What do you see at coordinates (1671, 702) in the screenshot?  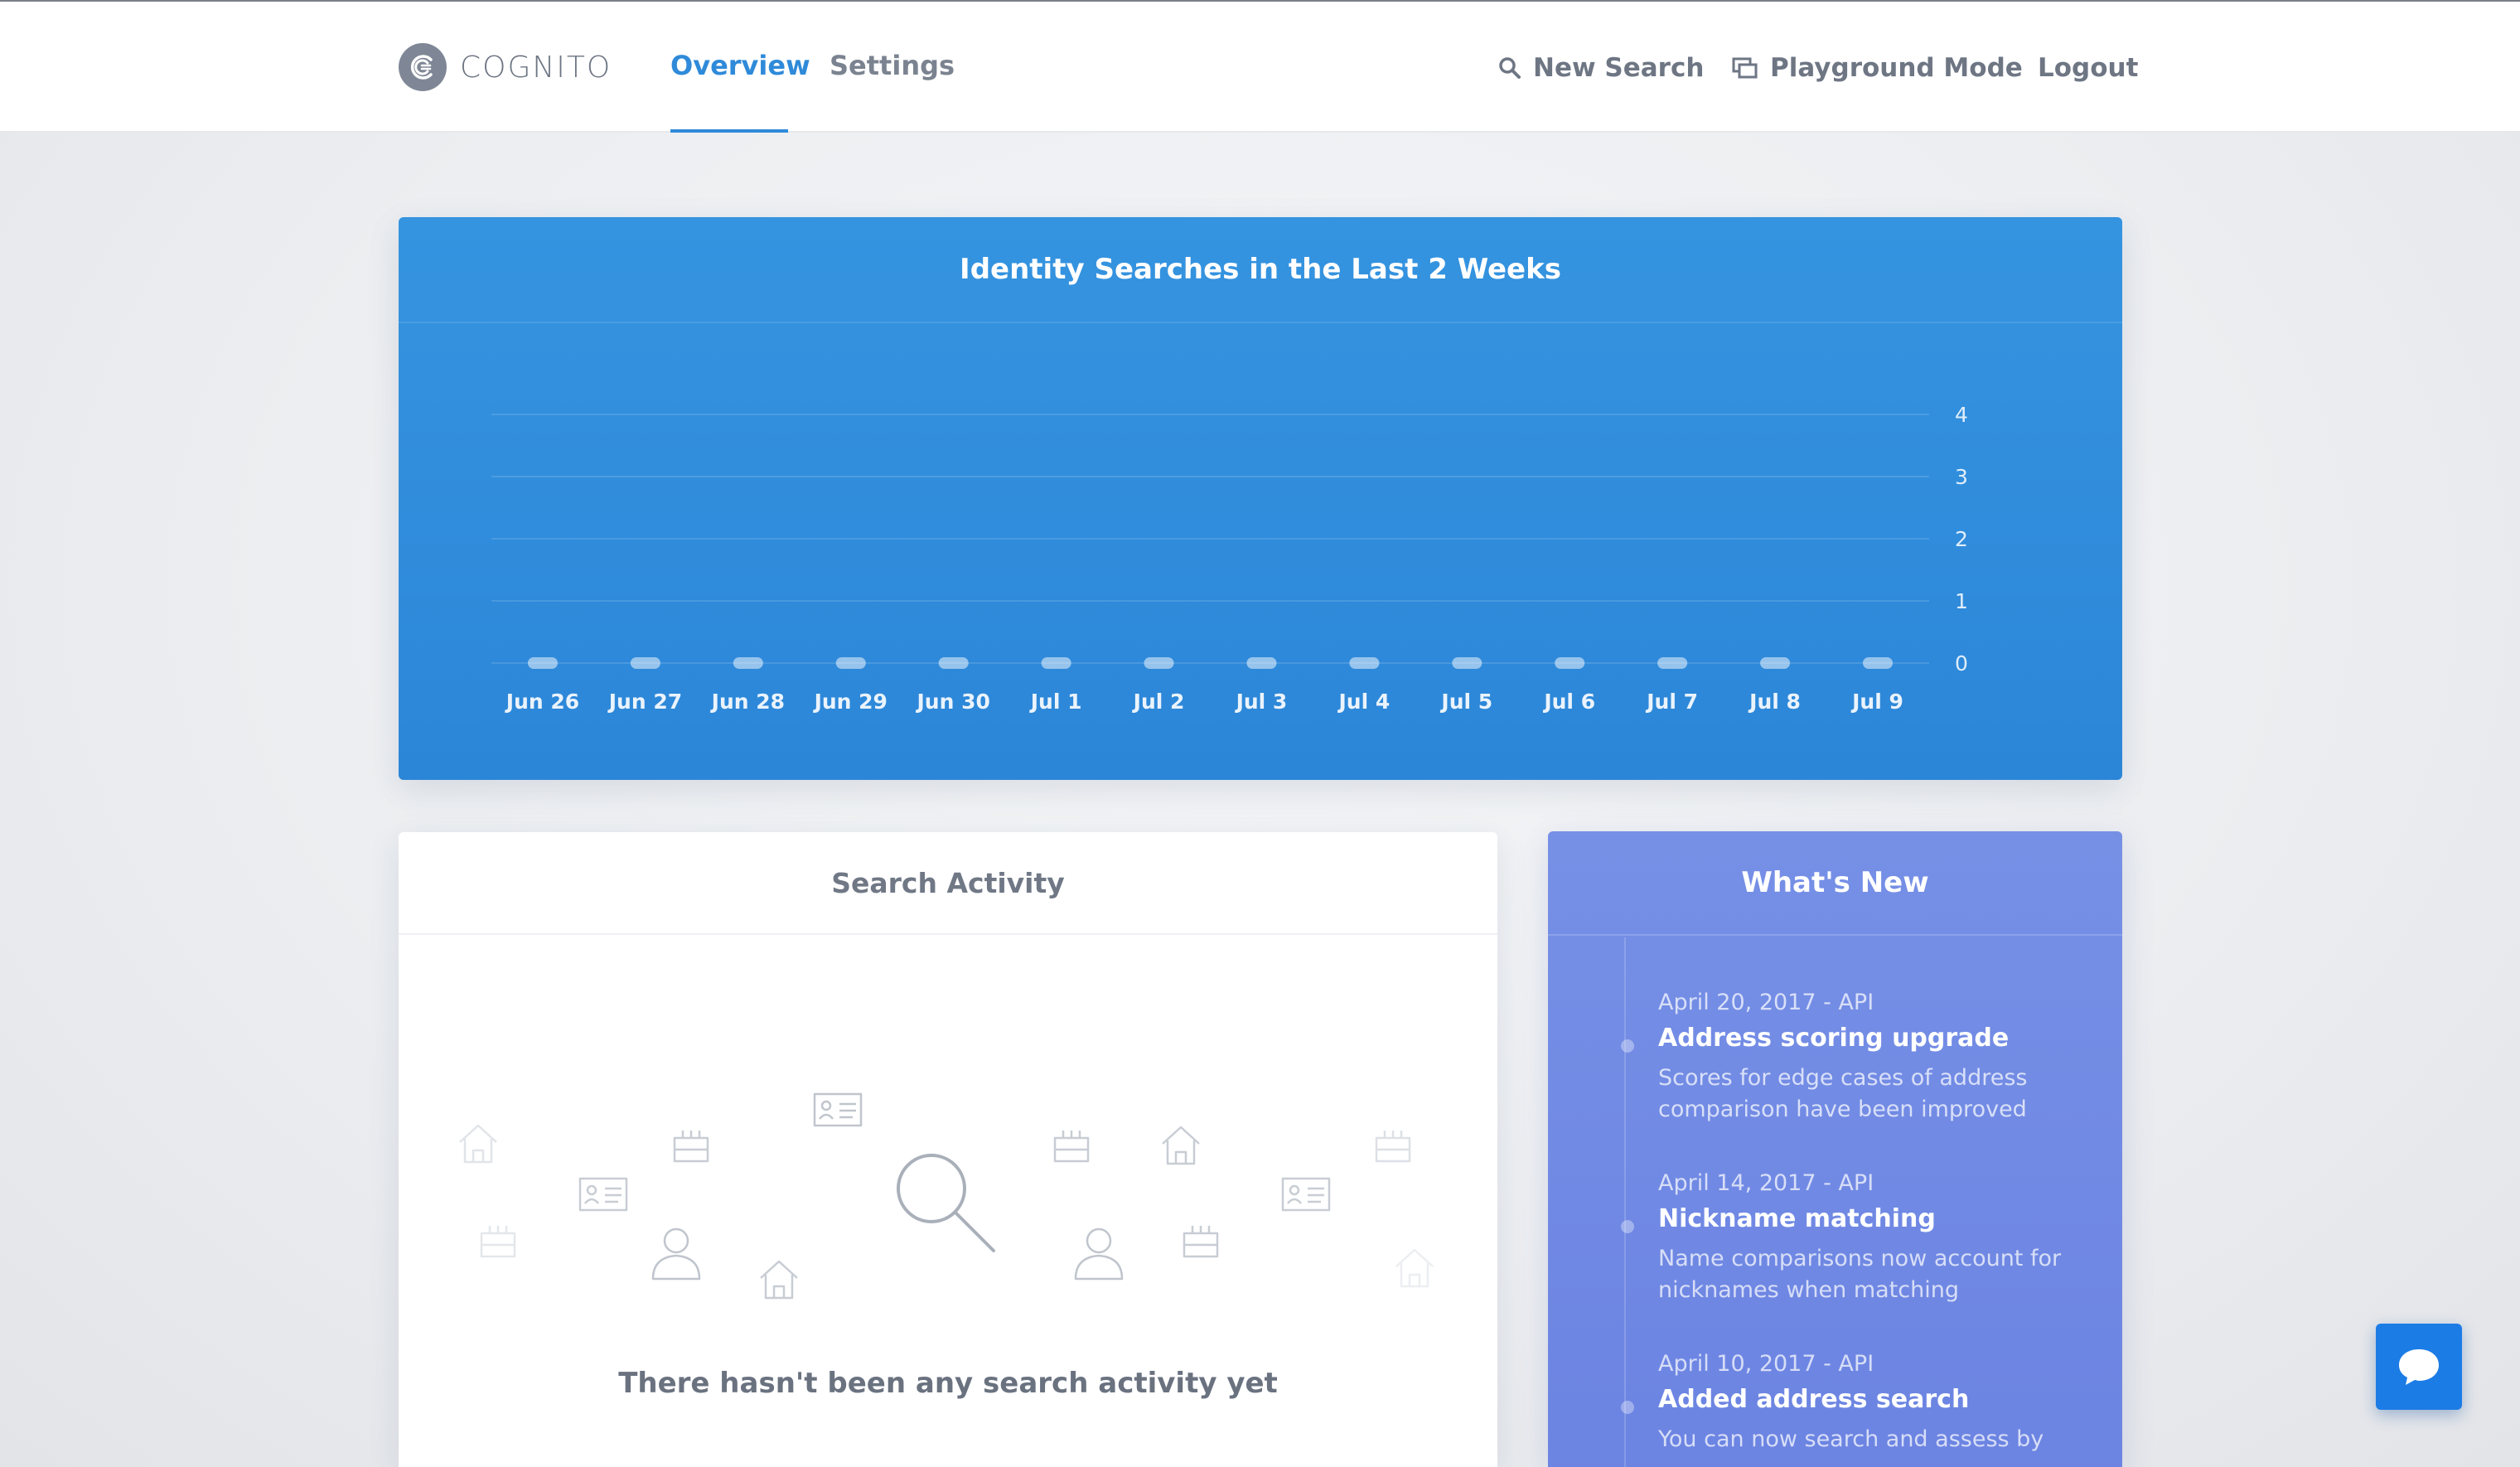 I see `x-tick-label: Jul 7` at bounding box center [1671, 702].